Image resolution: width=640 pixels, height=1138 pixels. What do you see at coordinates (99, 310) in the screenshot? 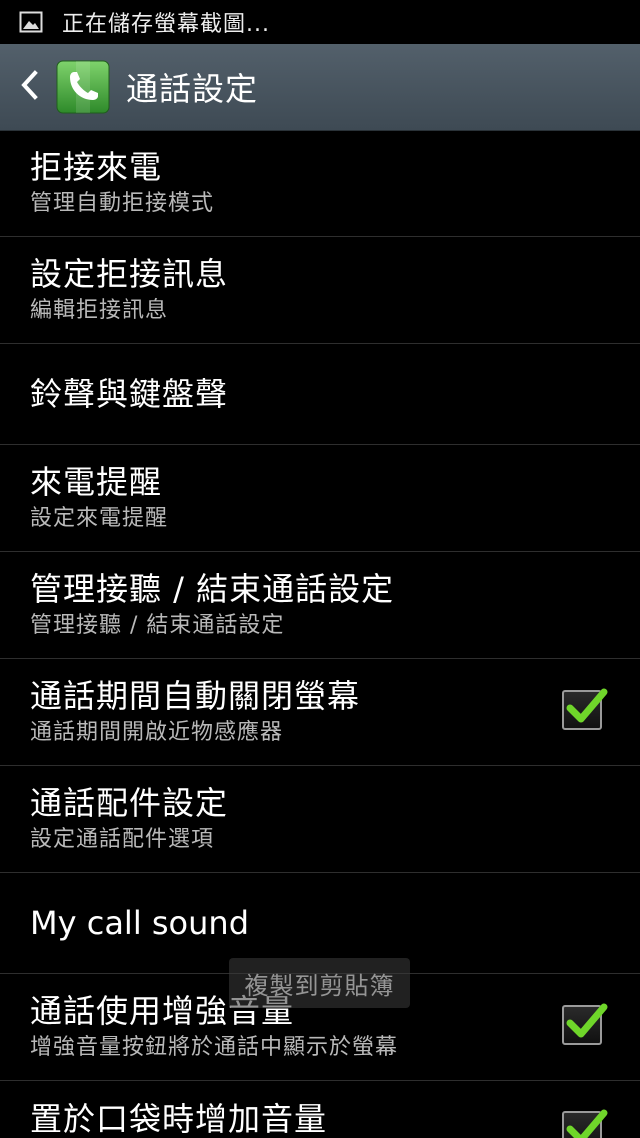
I see `setting-subtitle: 編輯拒接訊息` at bounding box center [99, 310].